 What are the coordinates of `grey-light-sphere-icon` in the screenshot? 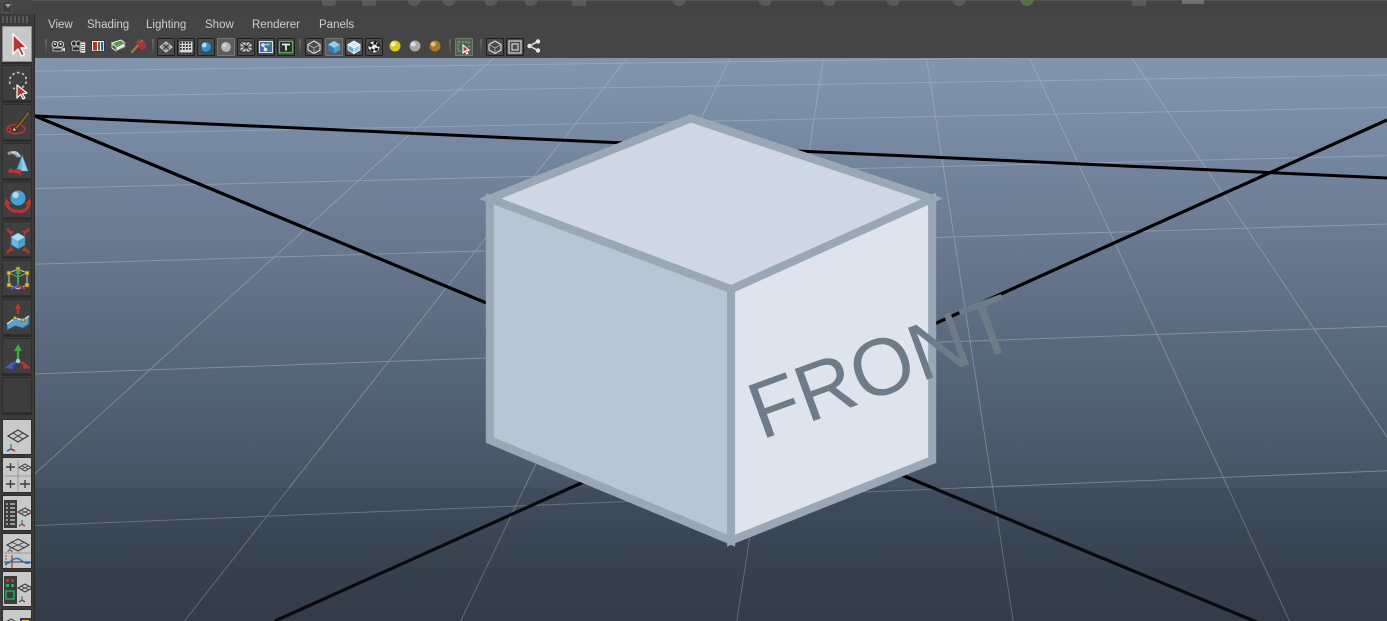 It's located at (415, 46).